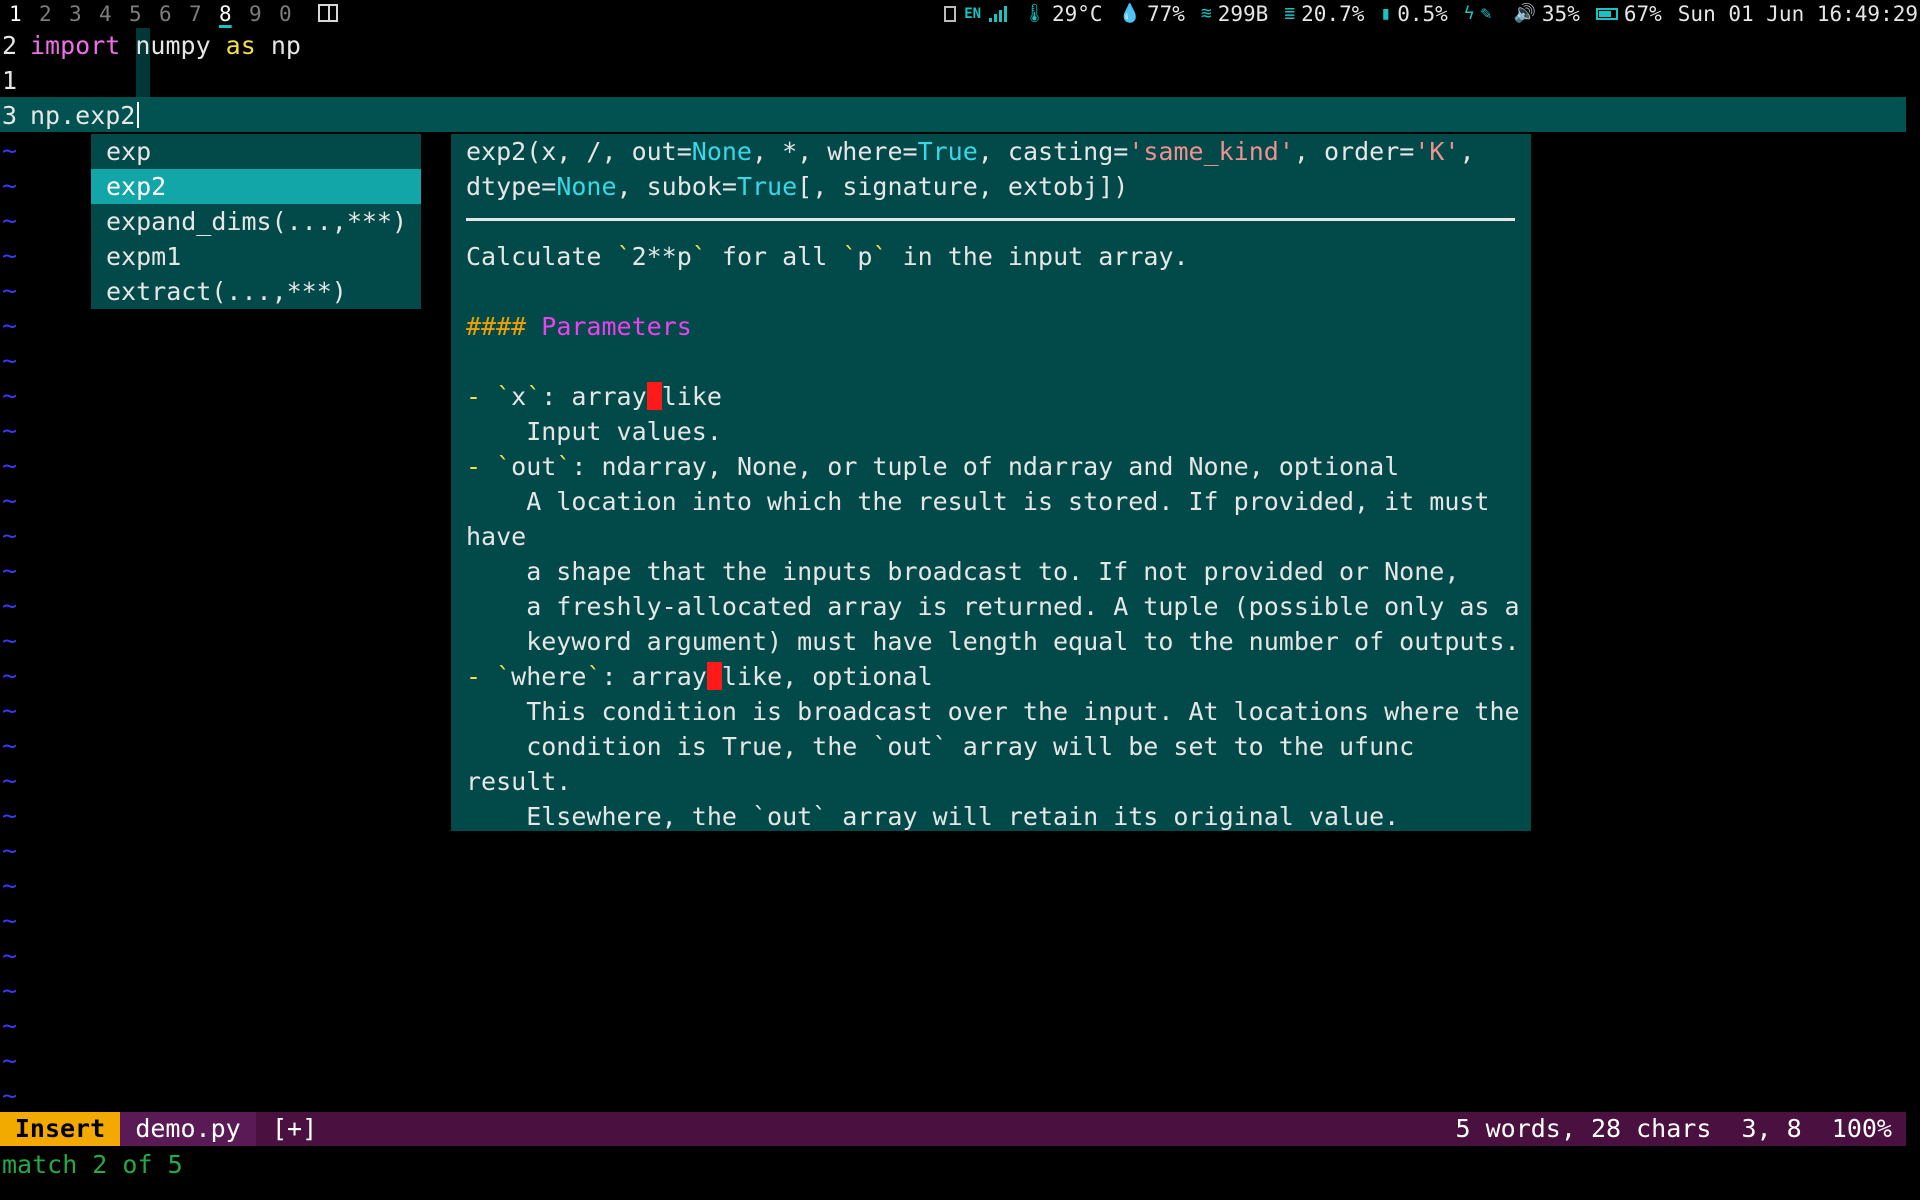 The width and height of the screenshot is (1920, 1200). I want to click on doc-signature-segment: True, so click(947, 151).